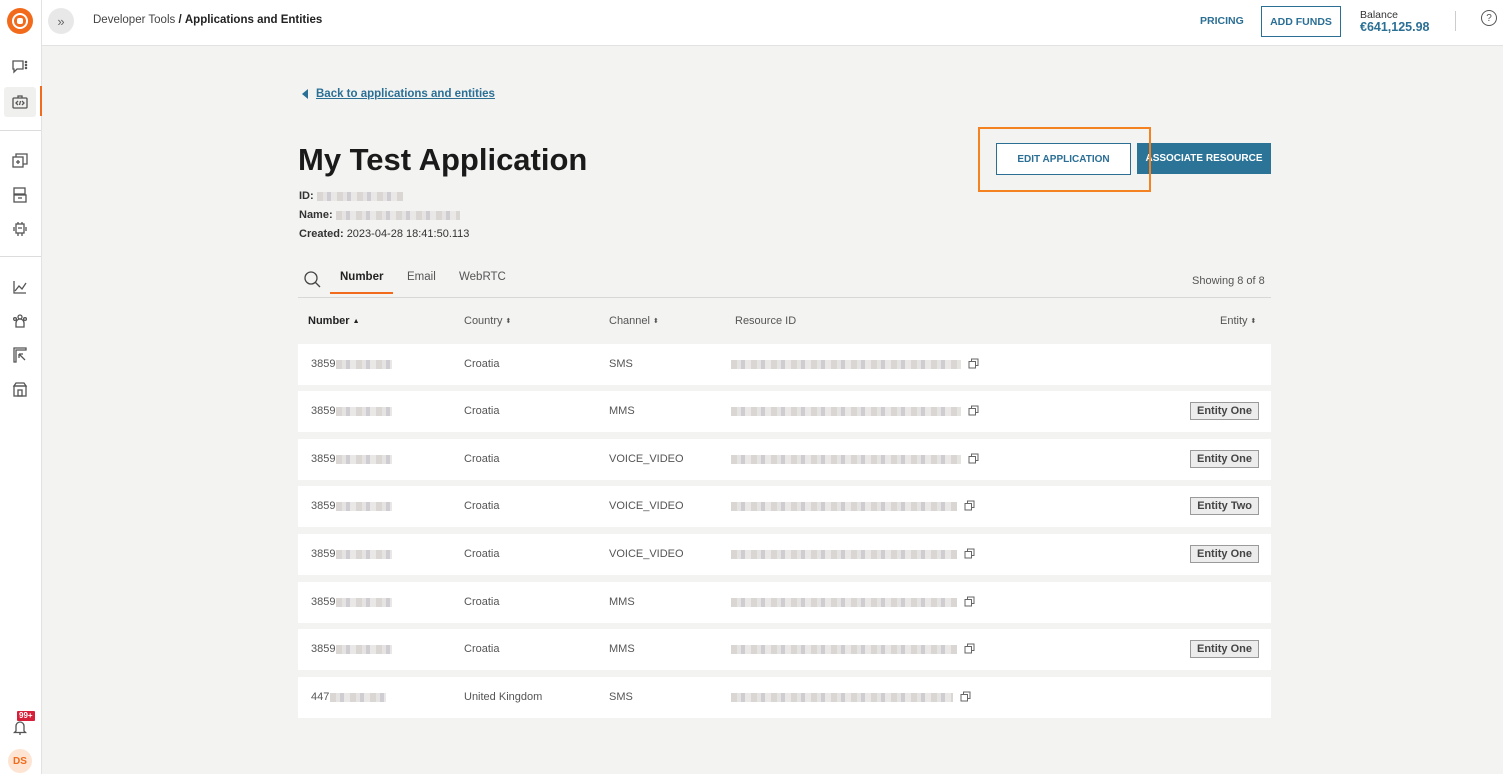 The image size is (1503, 774). What do you see at coordinates (20, 287) in the screenshot?
I see `analytics-icon` at bounding box center [20, 287].